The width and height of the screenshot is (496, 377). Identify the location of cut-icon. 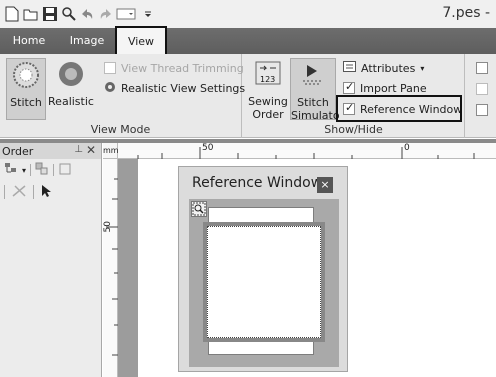
(19, 192).